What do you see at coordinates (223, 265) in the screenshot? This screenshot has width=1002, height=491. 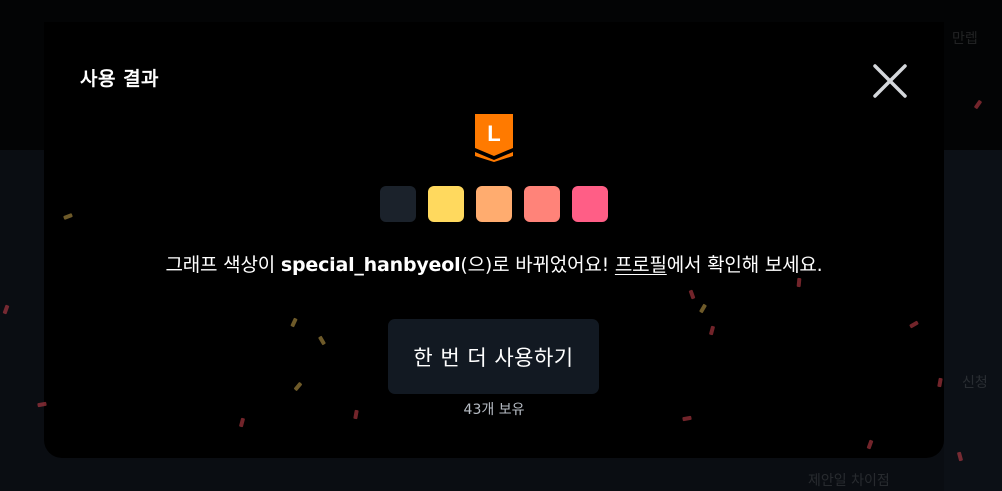 I see `message-text: 그래프 색상이` at bounding box center [223, 265].